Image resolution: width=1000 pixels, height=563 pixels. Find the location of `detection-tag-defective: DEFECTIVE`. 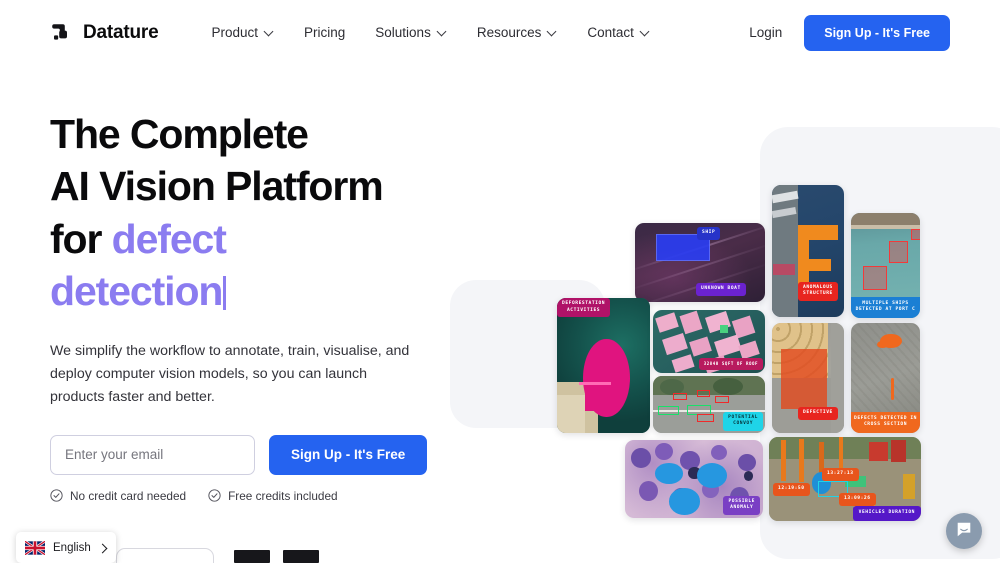

detection-tag-defective: DEFECTIVE is located at coordinates (818, 413).